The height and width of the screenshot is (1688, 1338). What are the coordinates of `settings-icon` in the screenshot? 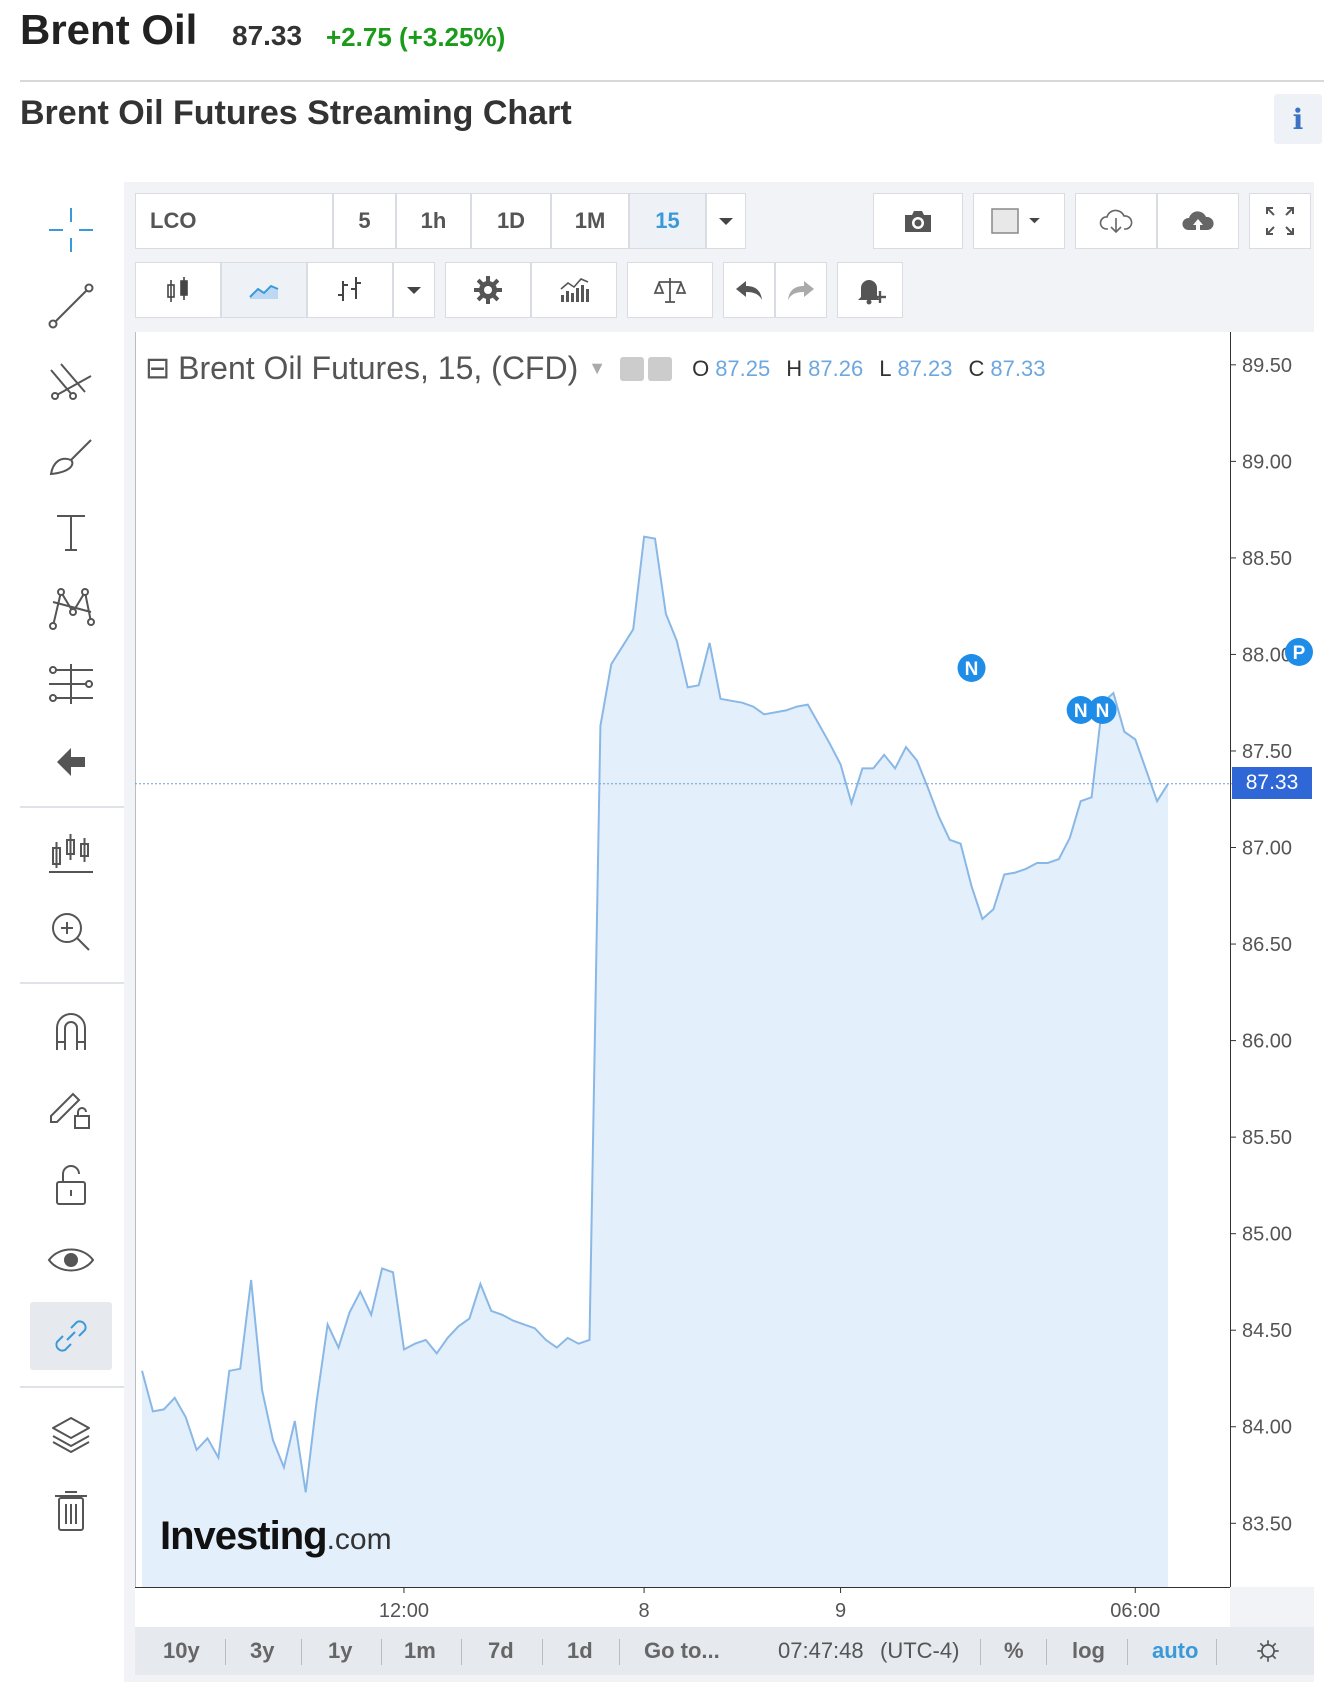 It's located at (660, 368).